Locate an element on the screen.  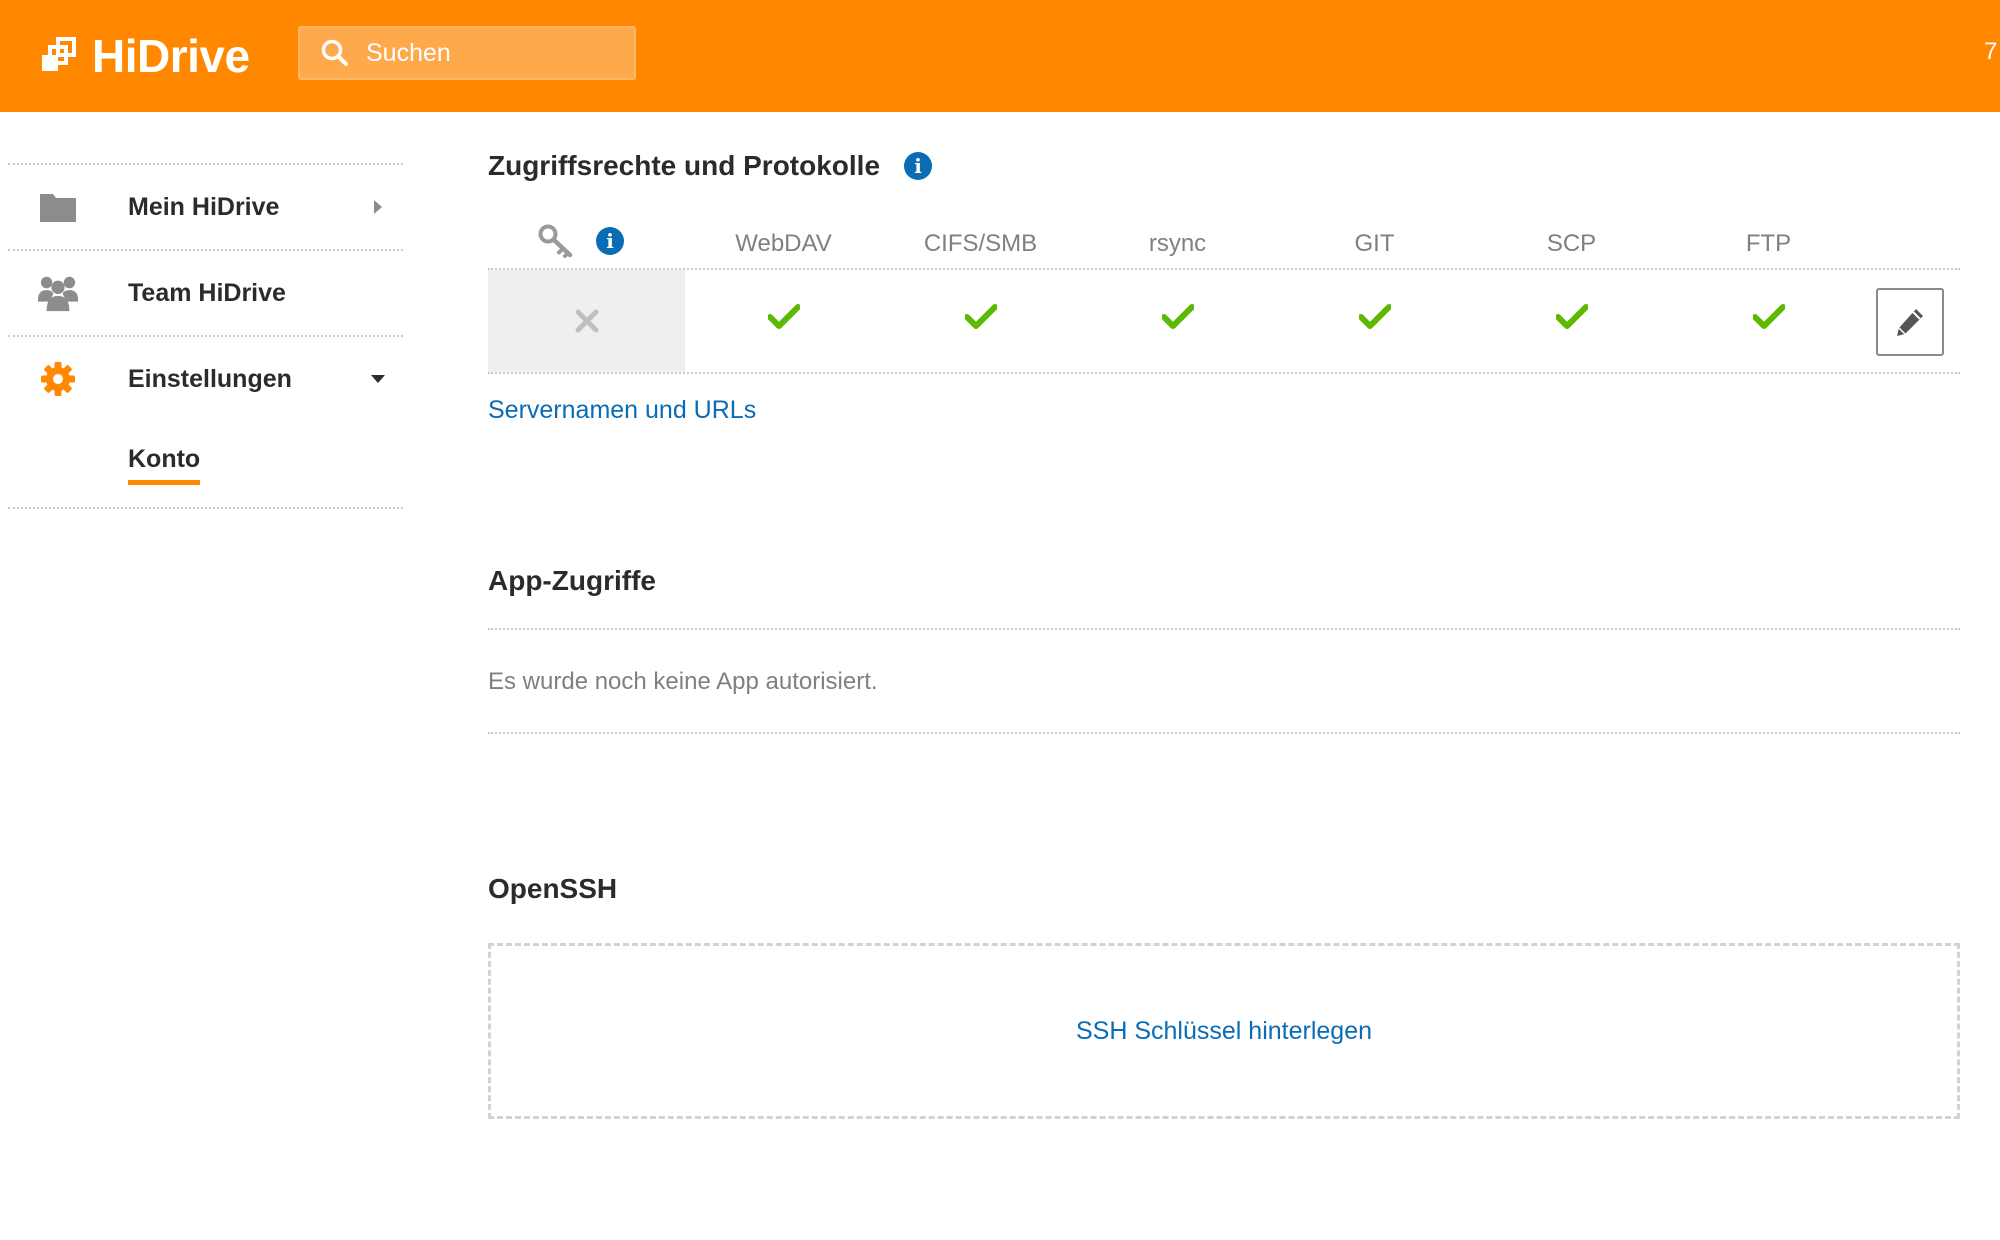
protocol-table: i WebDAV CIFS/SMB rsync GIT SCP FTP is located at coordinates (1224, 298).